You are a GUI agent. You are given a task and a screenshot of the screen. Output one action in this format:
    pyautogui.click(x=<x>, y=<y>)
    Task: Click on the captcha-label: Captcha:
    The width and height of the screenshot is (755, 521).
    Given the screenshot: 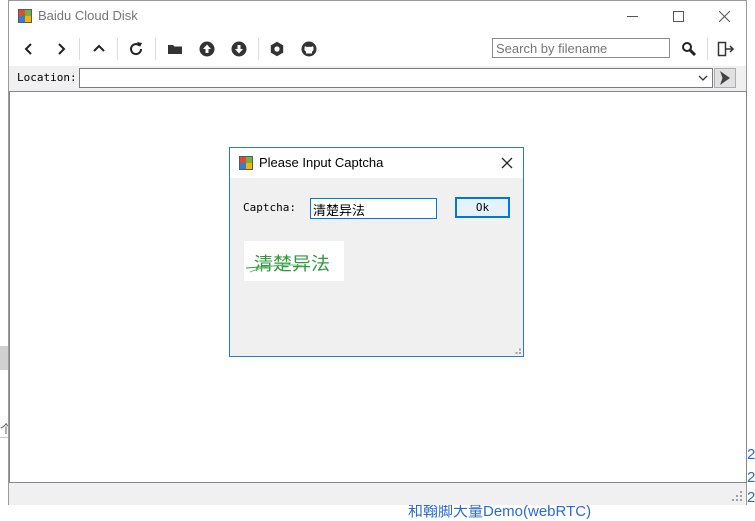 What is the action you would take?
    pyautogui.click(x=269, y=207)
    